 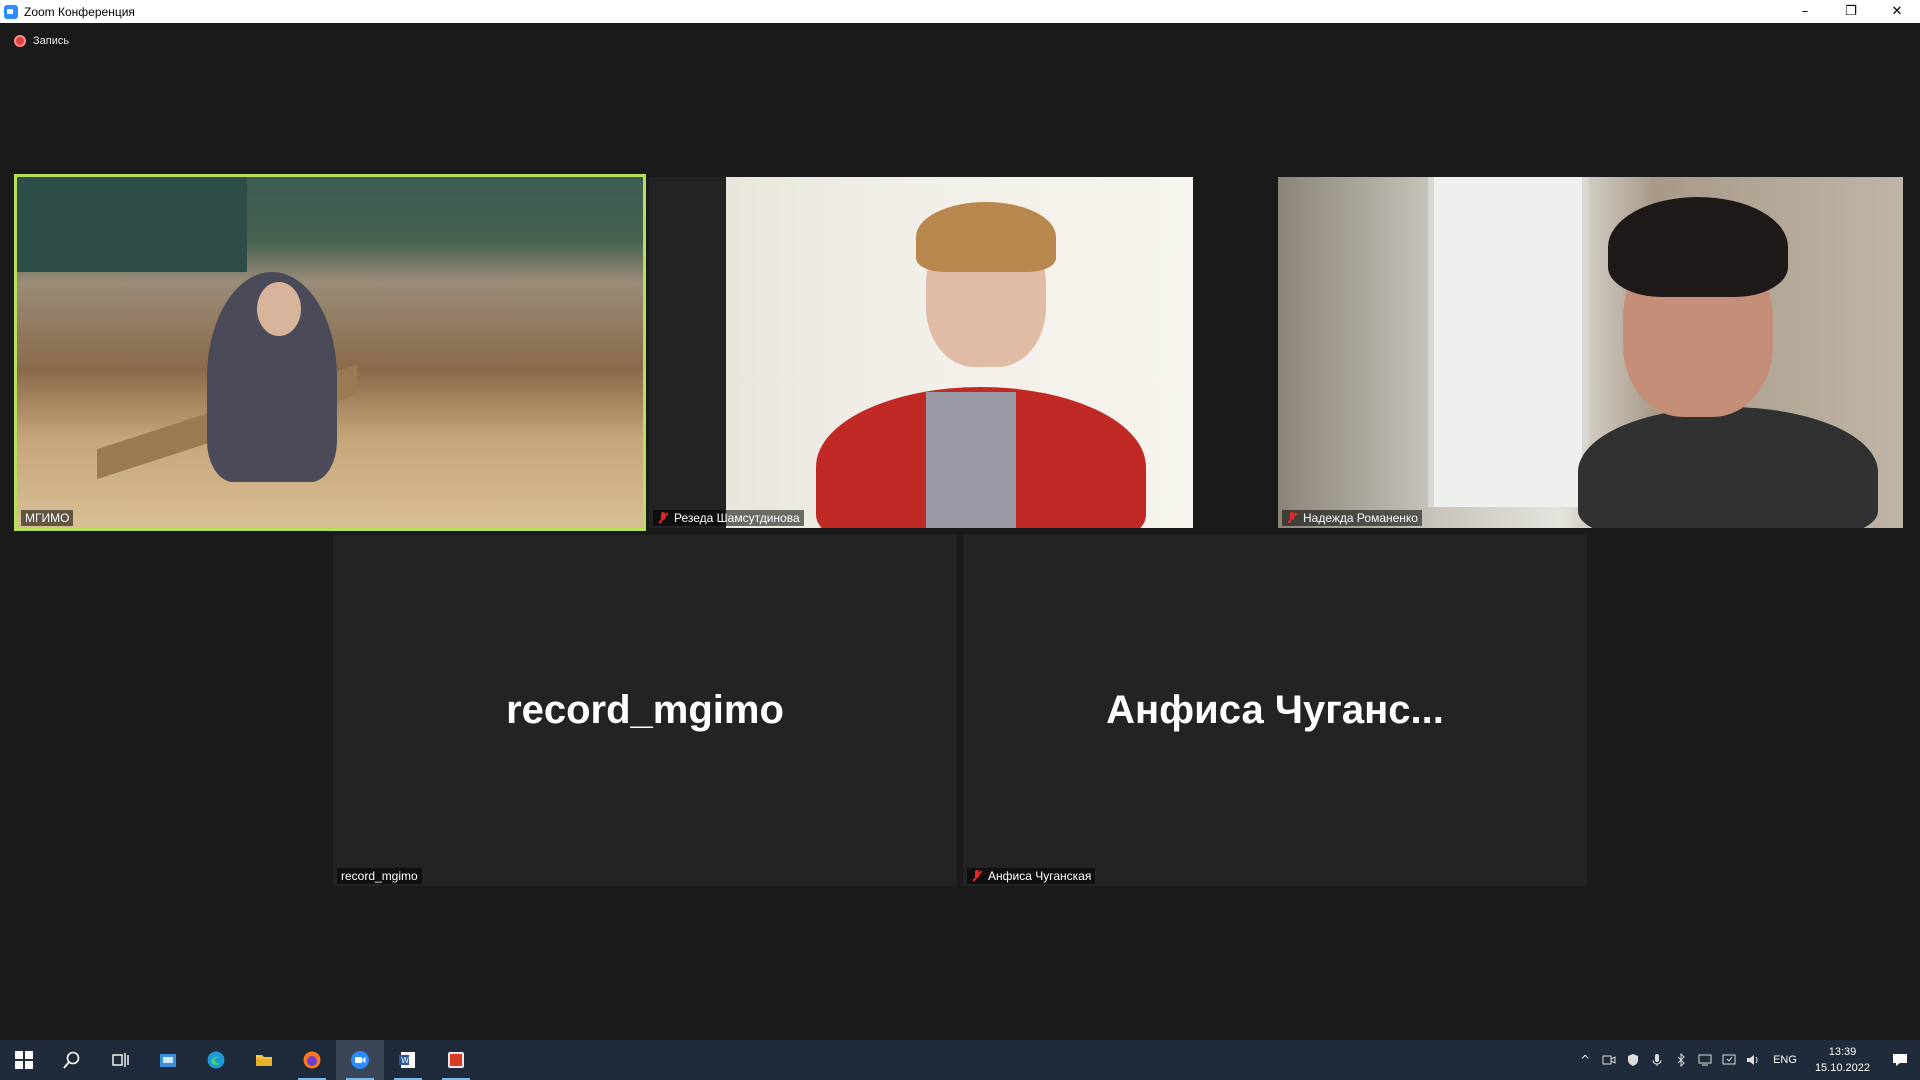 I want to click on search-button, so click(x=72, y=1060).